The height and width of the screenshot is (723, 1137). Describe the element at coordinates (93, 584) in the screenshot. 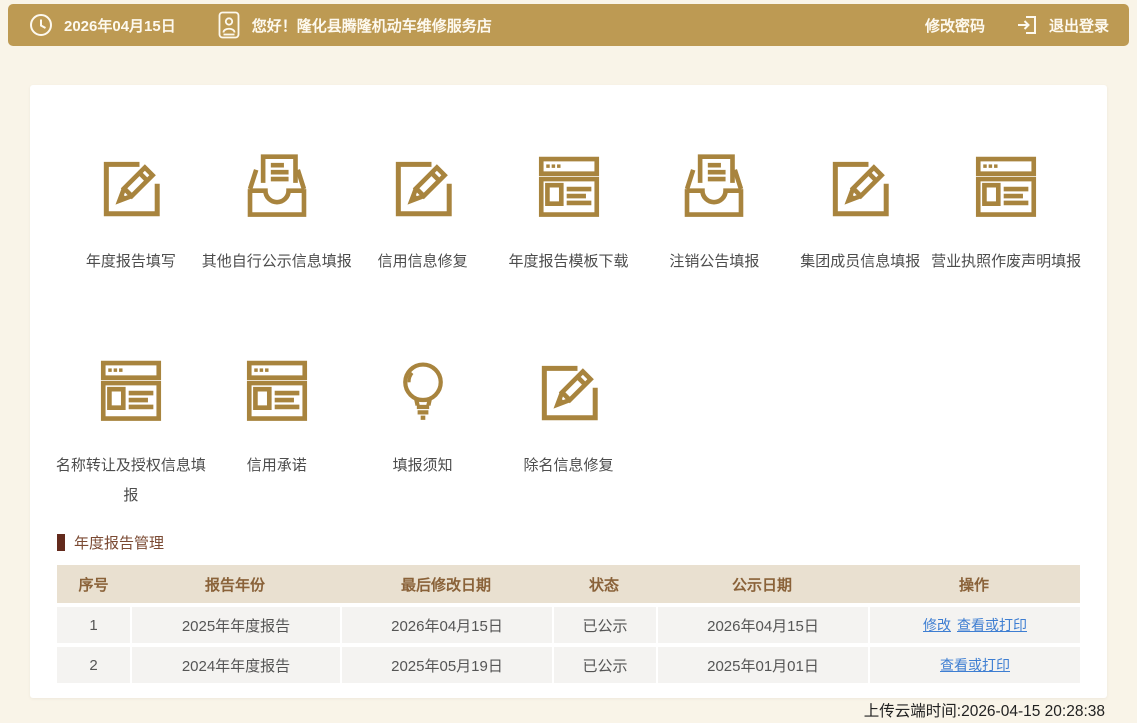

I see `col-header-no: 序号` at that location.